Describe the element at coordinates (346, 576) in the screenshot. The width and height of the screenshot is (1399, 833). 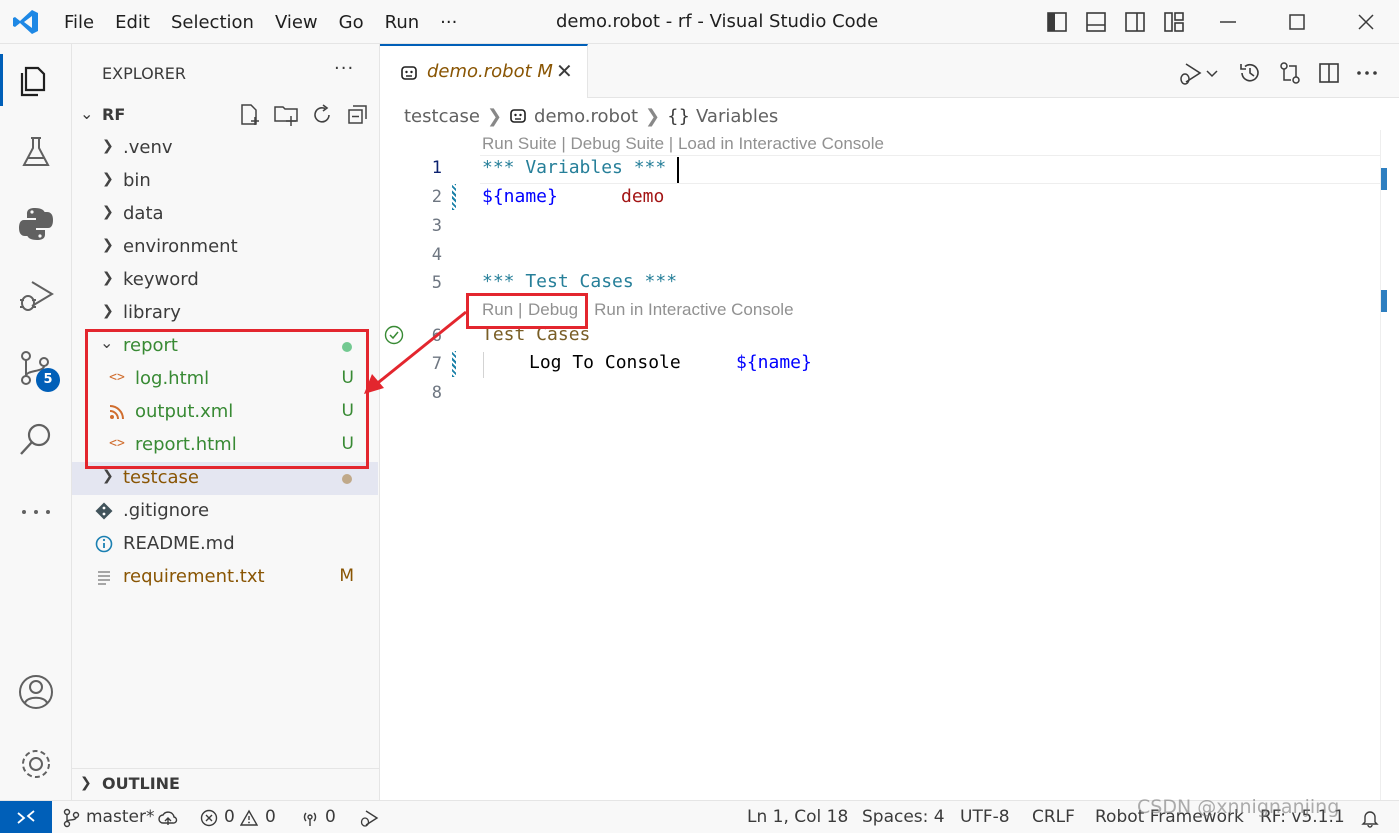
I see `git-decoration: M` at that location.